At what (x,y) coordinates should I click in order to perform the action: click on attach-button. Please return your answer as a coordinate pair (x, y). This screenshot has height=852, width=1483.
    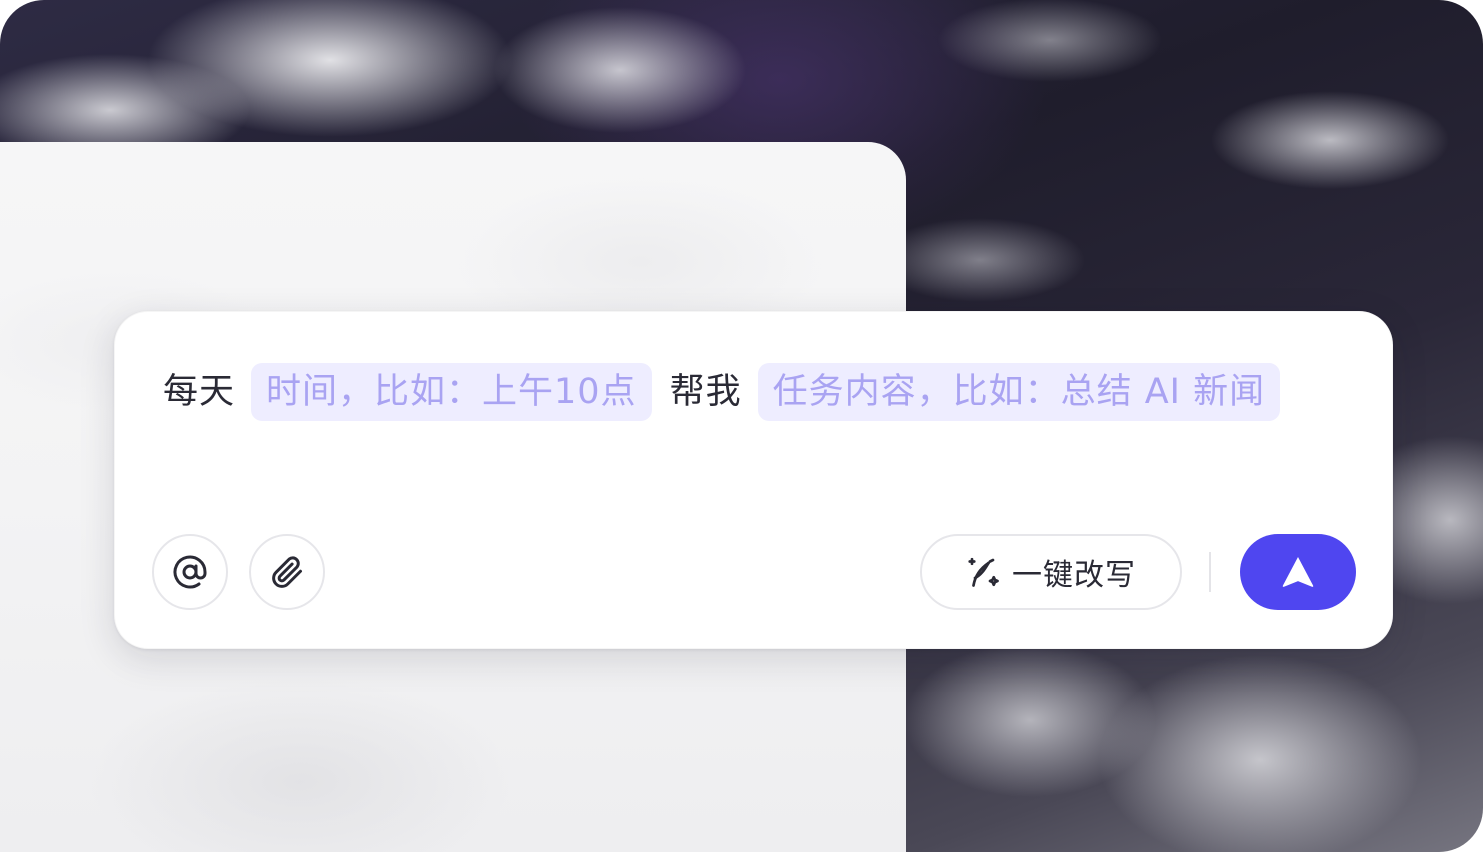
    Looking at the image, I should click on (287, 572).